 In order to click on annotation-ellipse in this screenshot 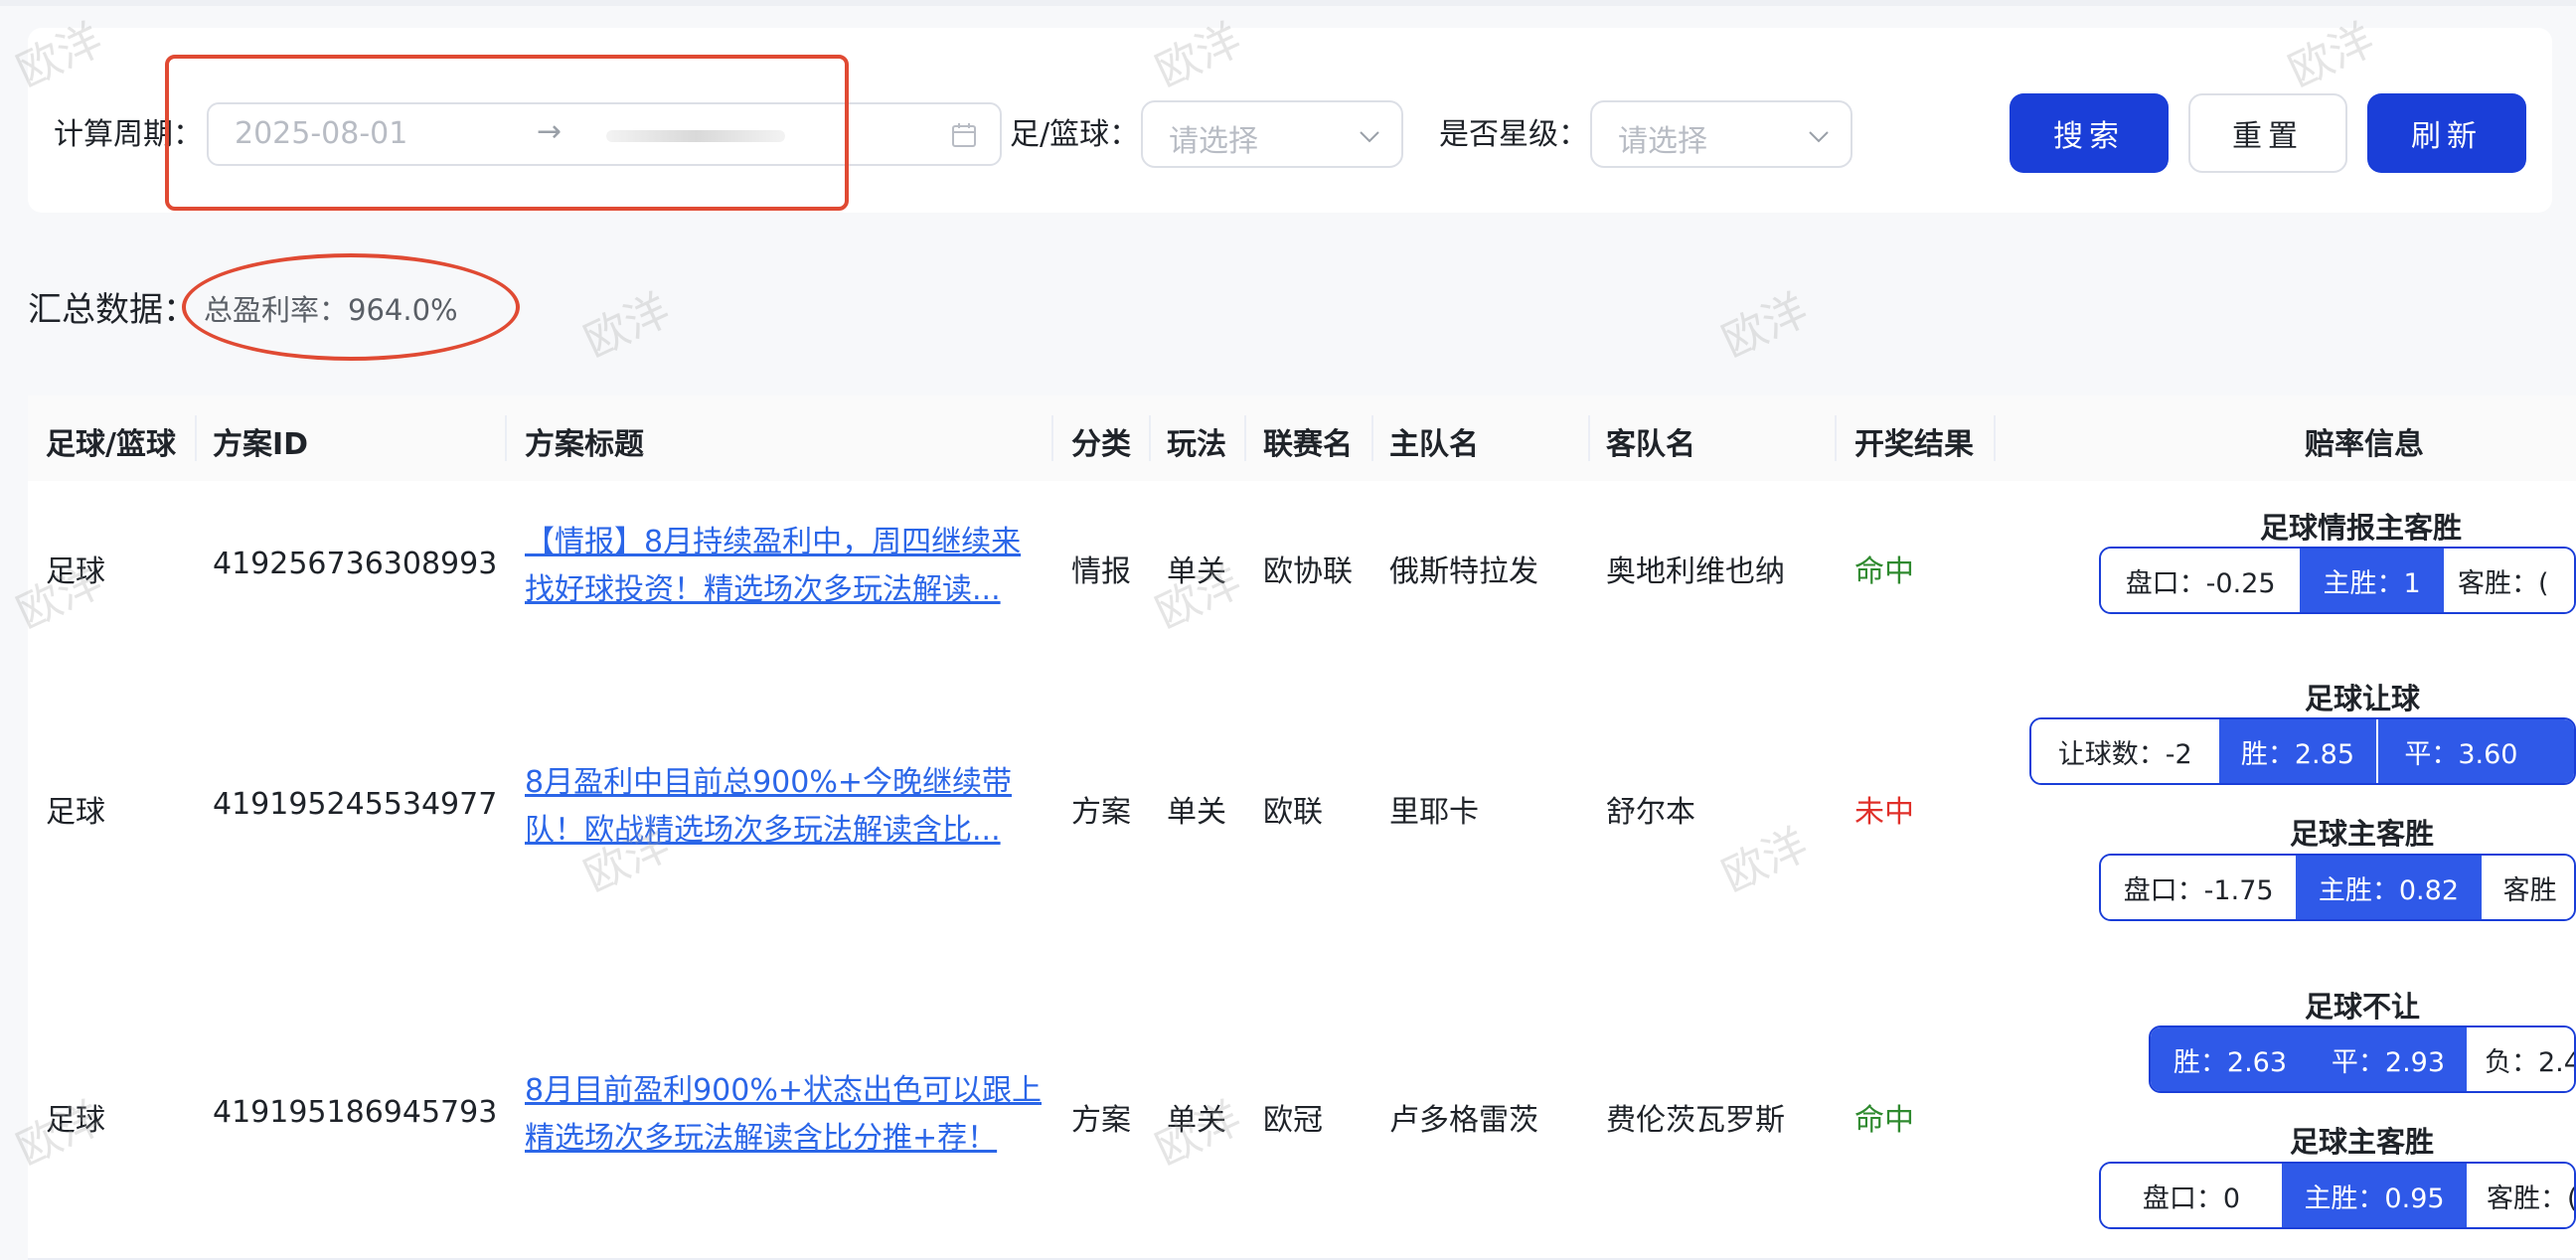, I will do `click(351, 307)`.